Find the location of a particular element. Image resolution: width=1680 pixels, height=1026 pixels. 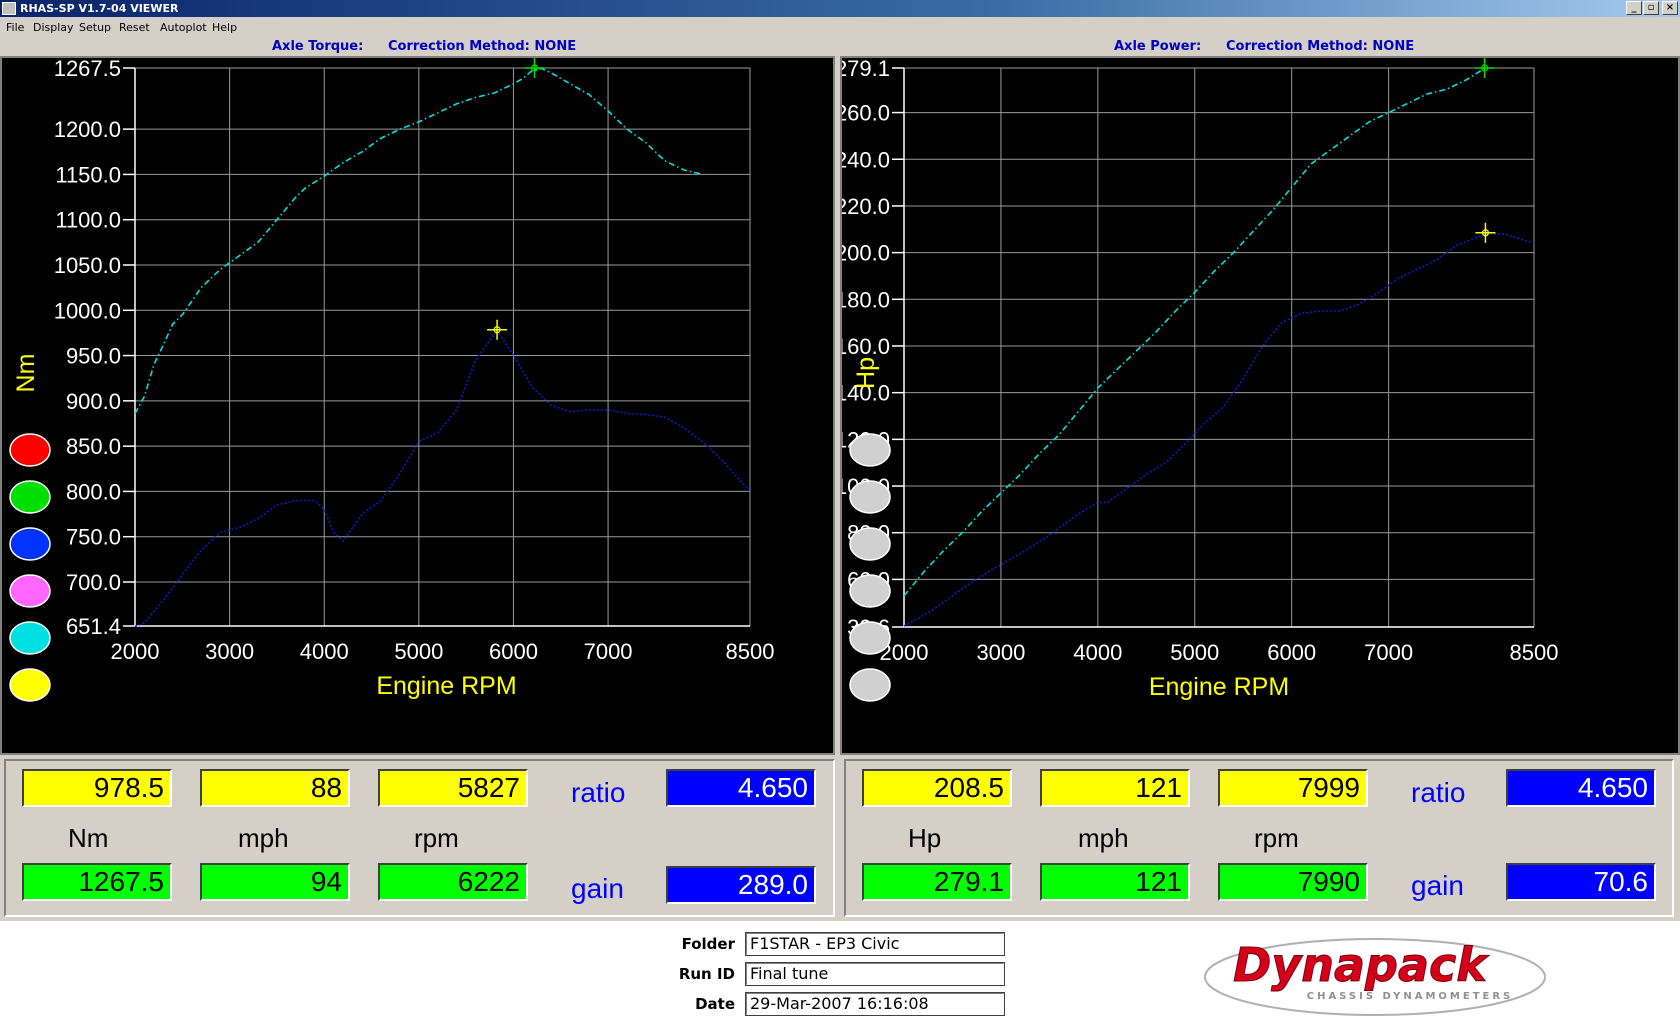

menu-setup: Setup is located at coordinates (95, 27).